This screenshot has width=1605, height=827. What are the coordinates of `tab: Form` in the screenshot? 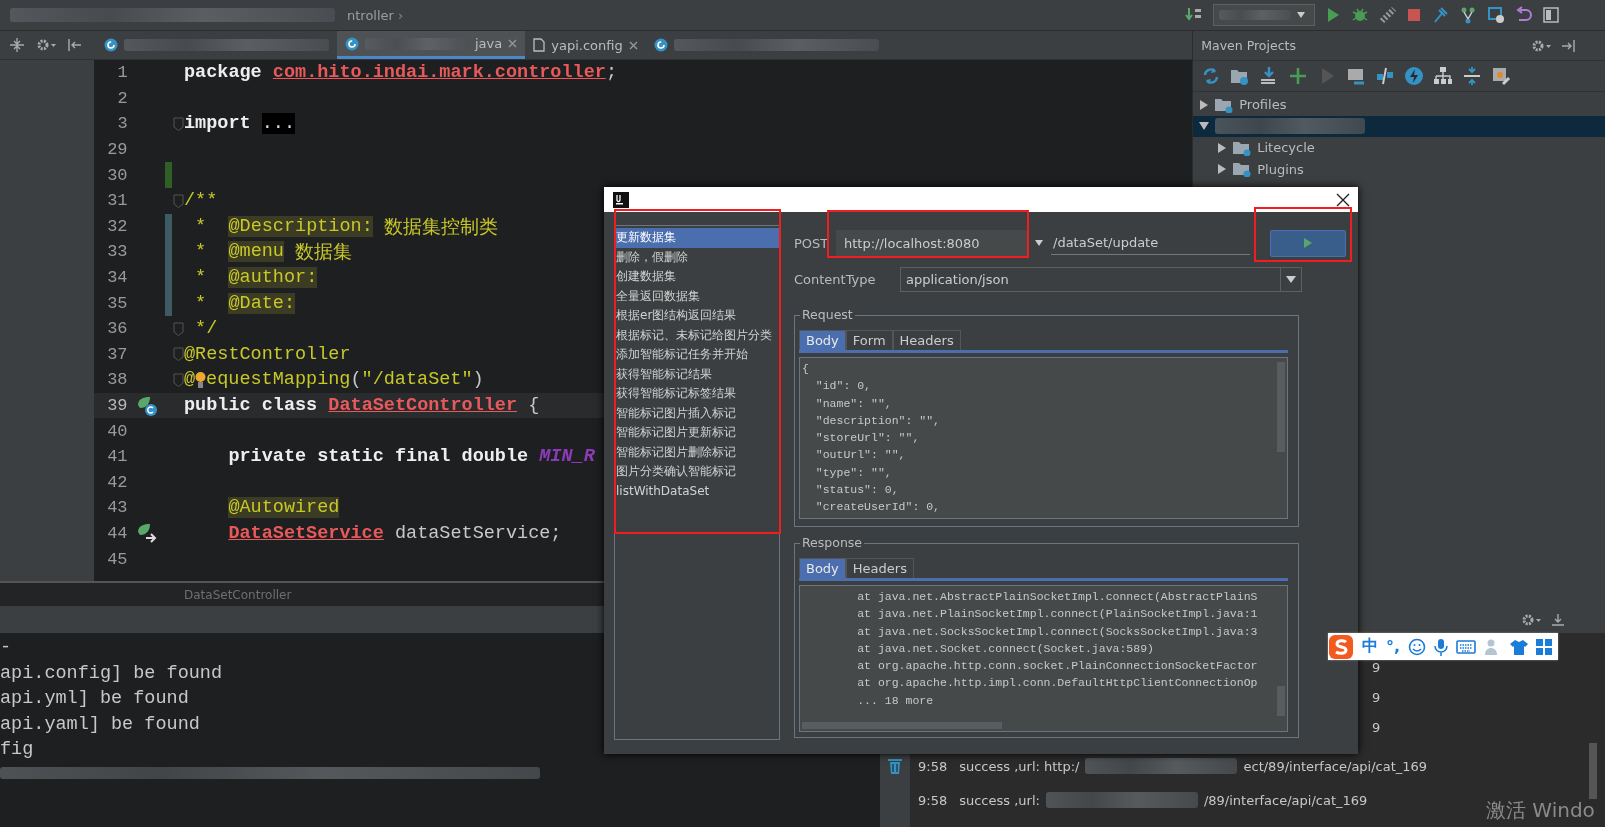 It's located at (869, 340).